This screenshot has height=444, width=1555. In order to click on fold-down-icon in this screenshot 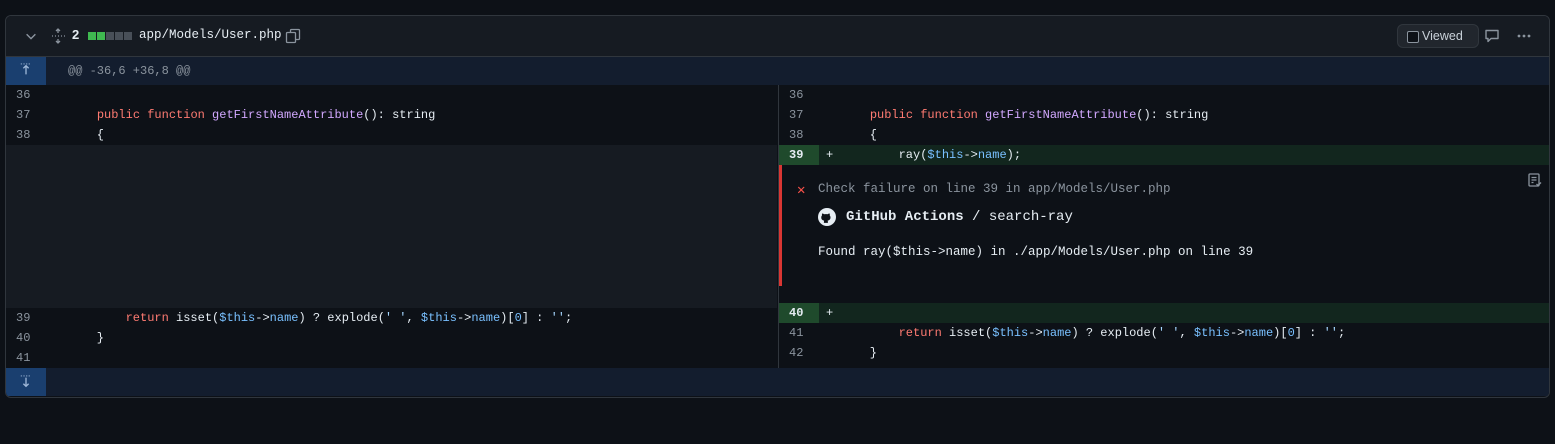, I will do `click(26, 381)`.